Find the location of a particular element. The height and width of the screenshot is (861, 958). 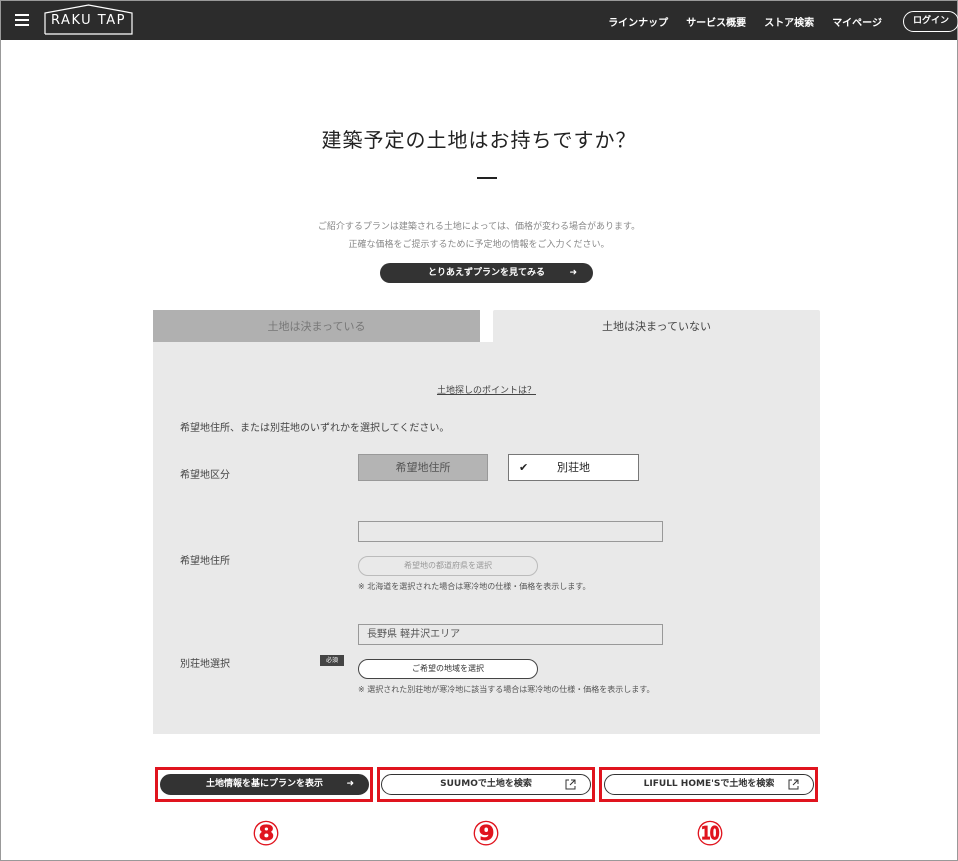

see-plan-button: とりあえずプランを見てみる ➜ is located at coordinates (486, 273).